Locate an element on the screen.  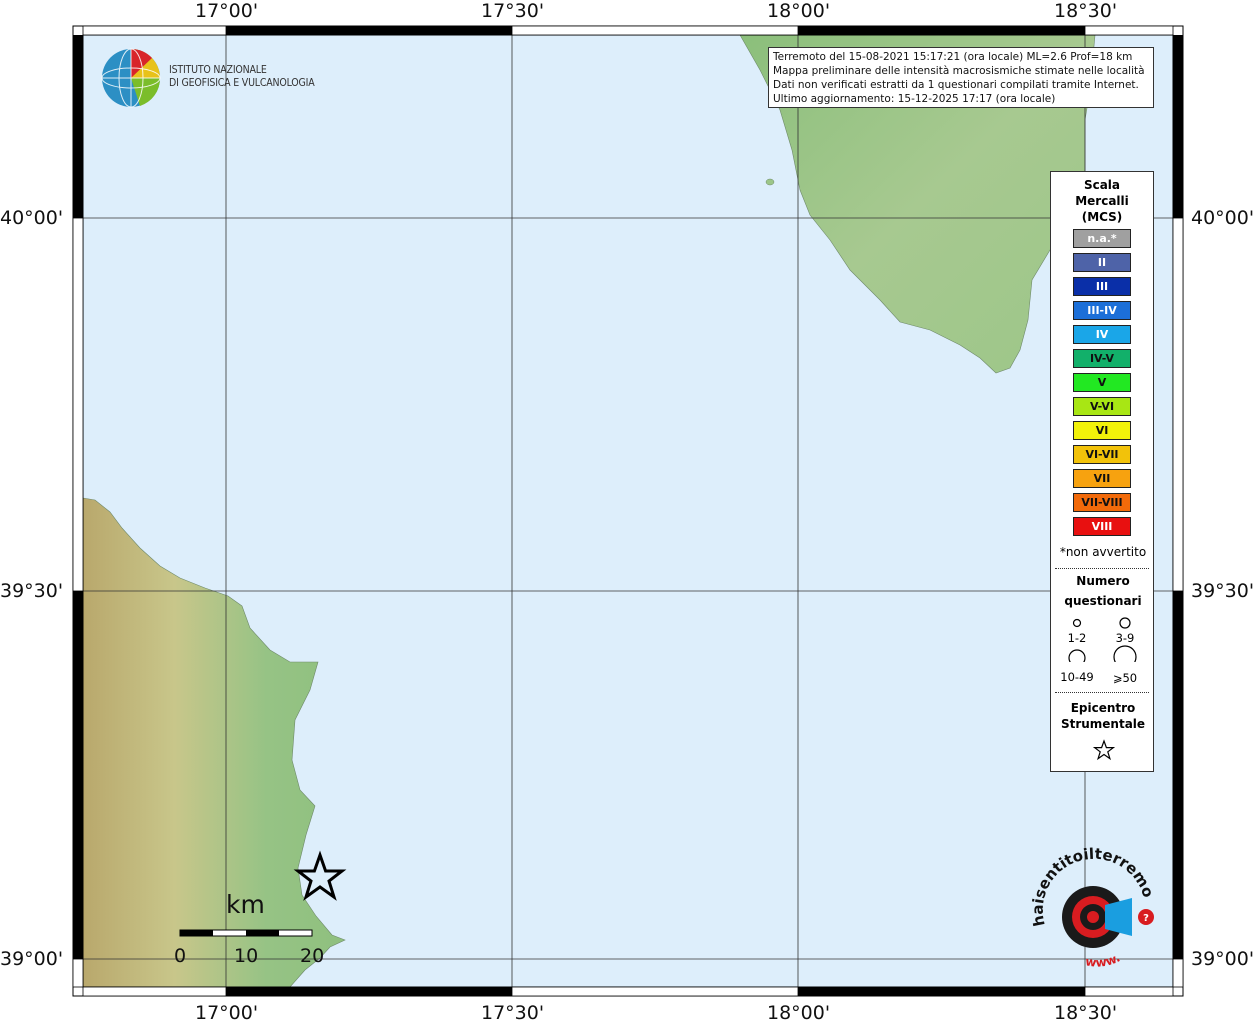
count-label-1: 1-2 is located at coordinates (1077, 638).